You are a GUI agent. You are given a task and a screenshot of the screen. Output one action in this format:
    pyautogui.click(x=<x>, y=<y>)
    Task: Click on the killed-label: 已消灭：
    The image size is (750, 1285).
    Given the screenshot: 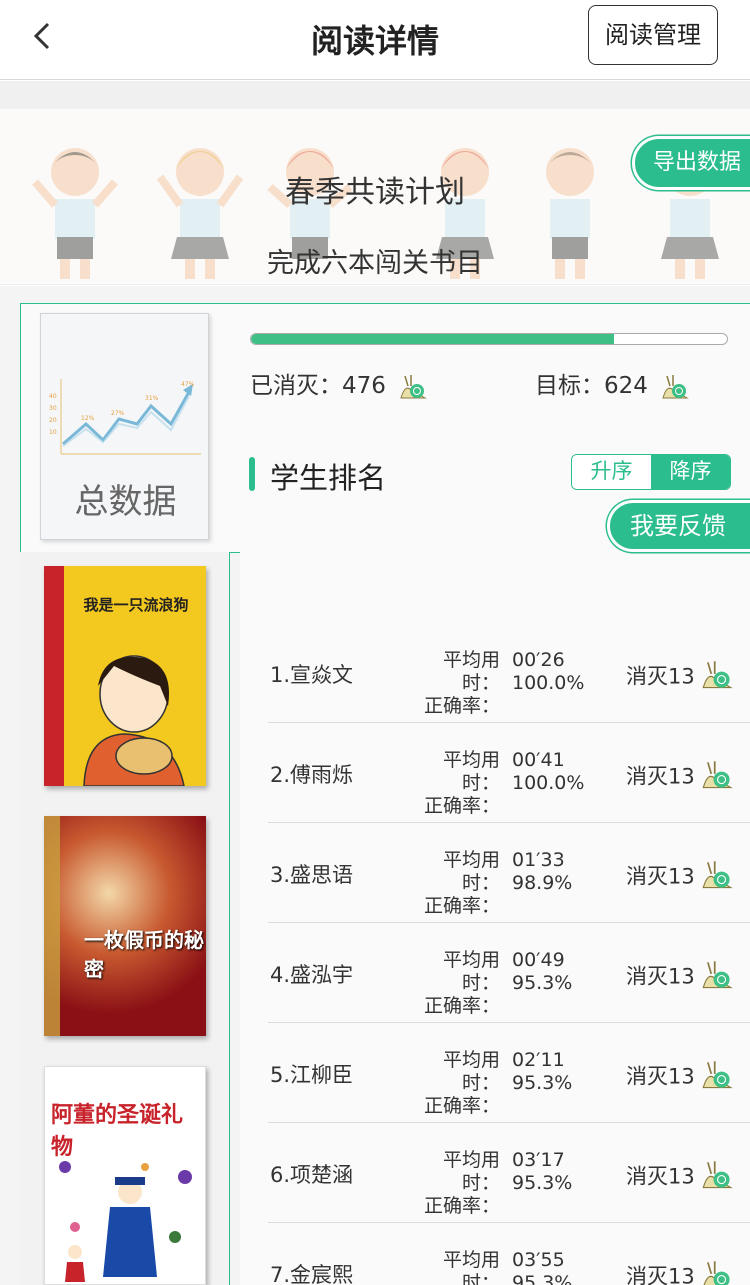 What is the action you would take?
    pyautogui.click(x=296, y=386)
    